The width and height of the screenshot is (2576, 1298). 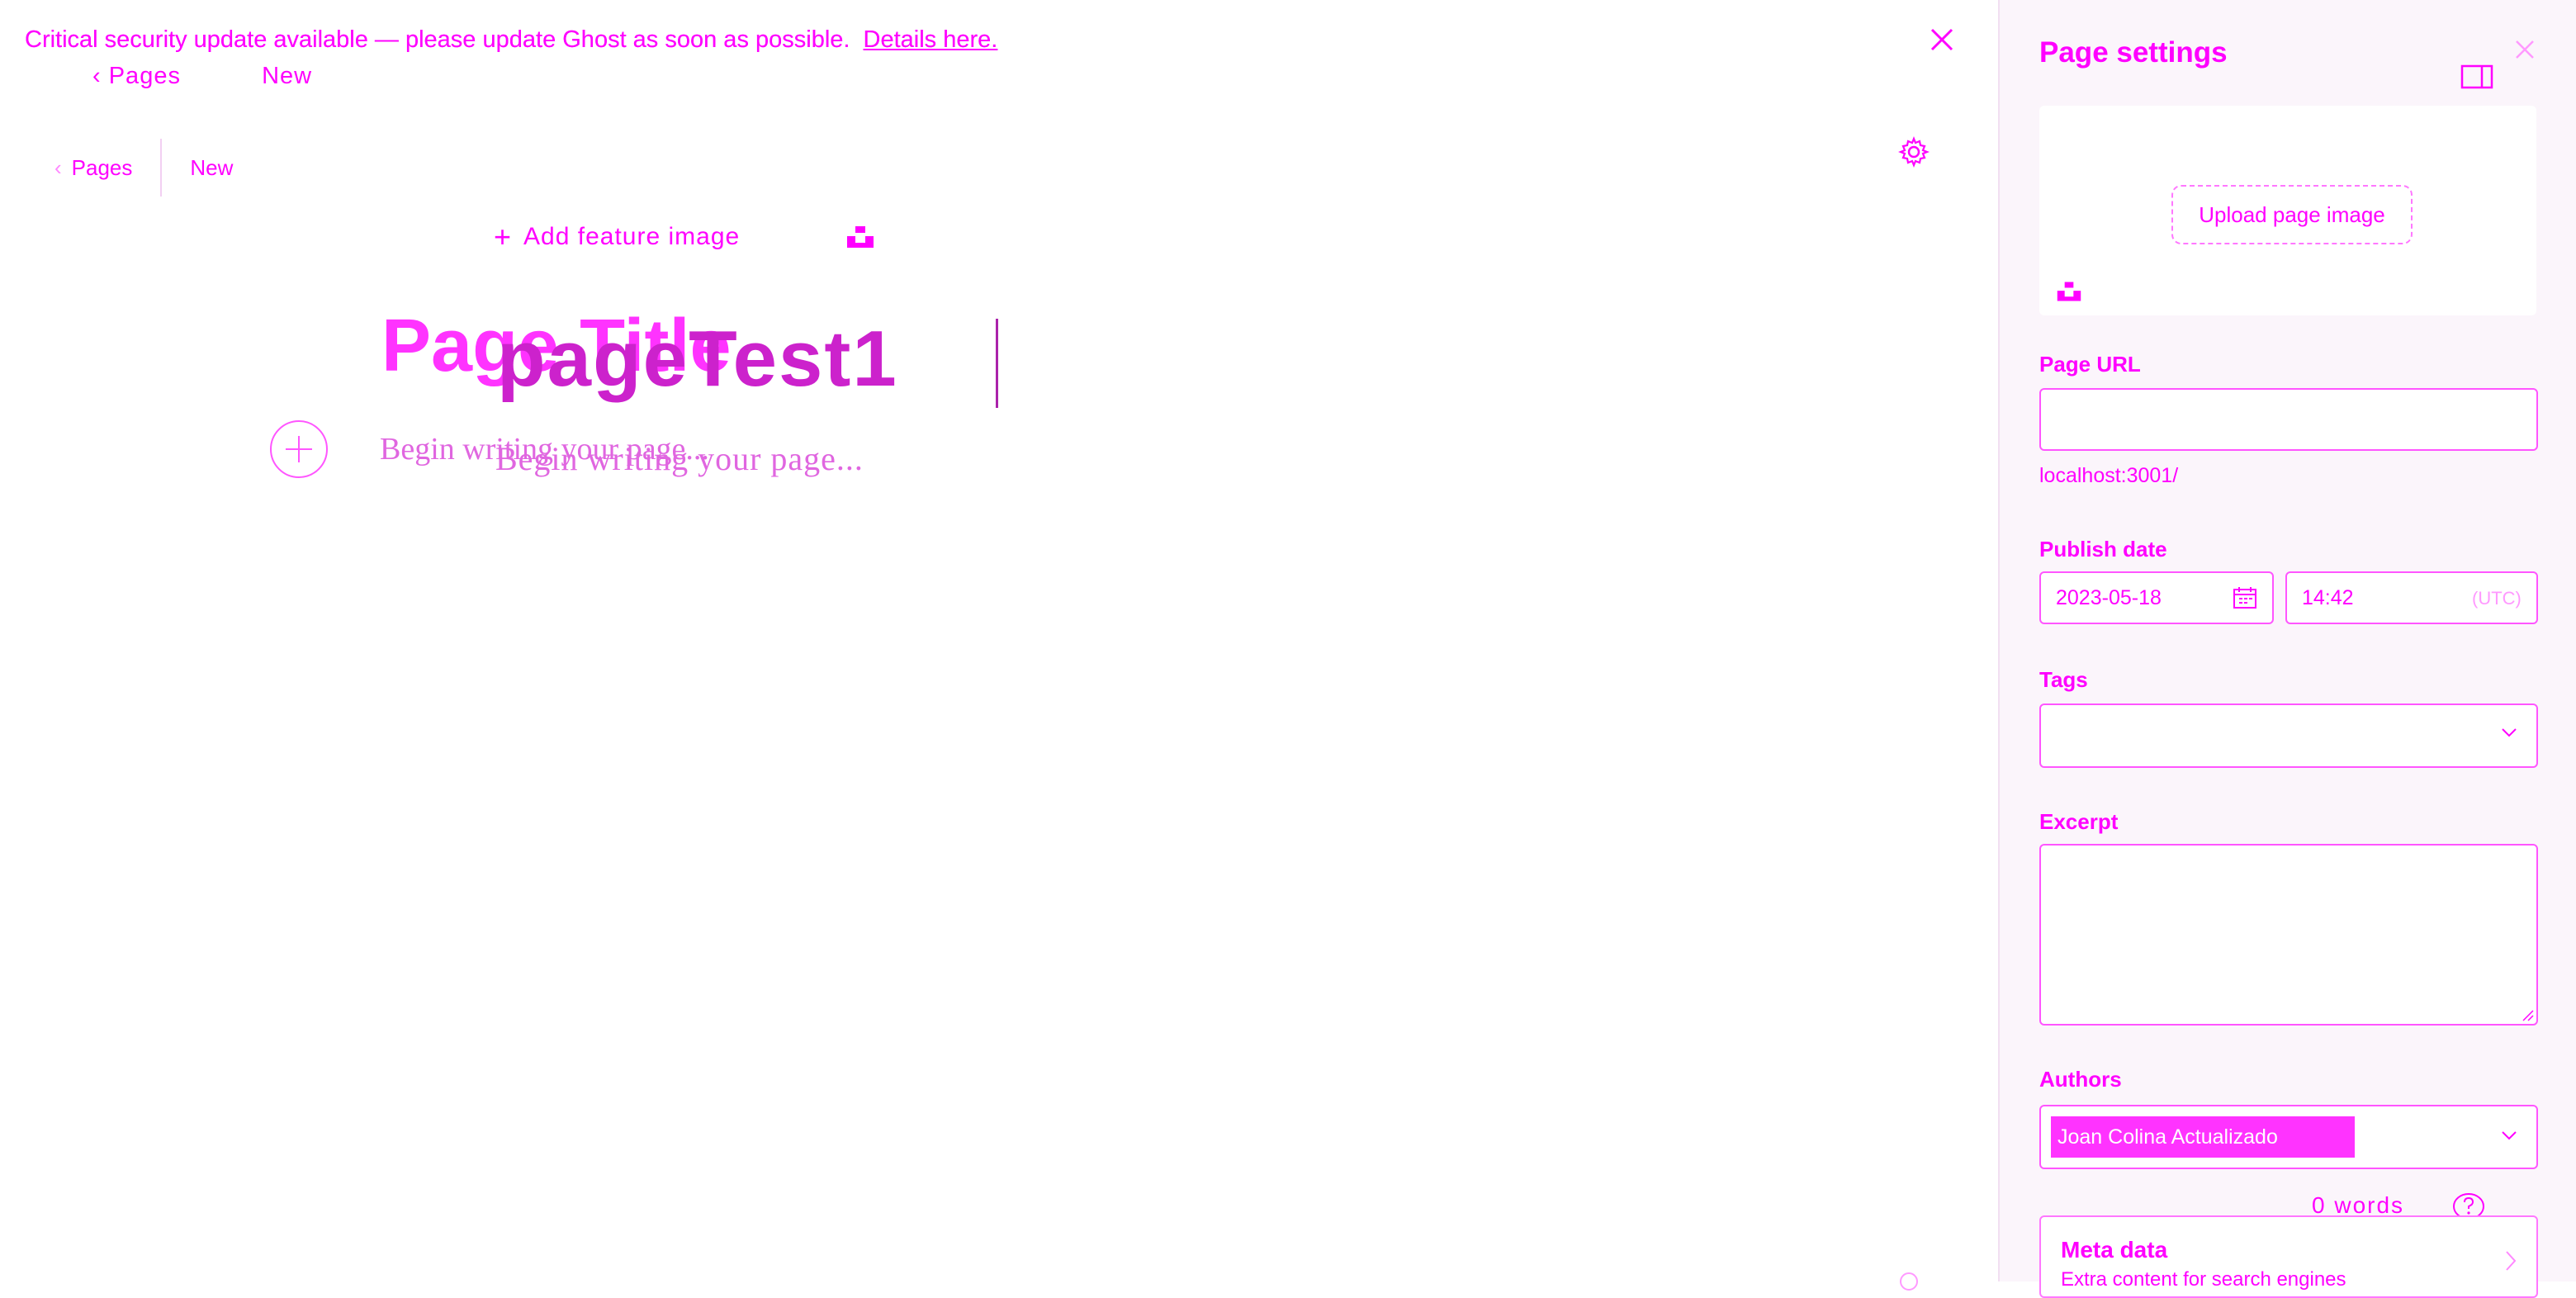 What do you see at coordinates (2328, 597) in the screenshot?
I see `time-value: 14:42` at bounding box center [2328, 597].